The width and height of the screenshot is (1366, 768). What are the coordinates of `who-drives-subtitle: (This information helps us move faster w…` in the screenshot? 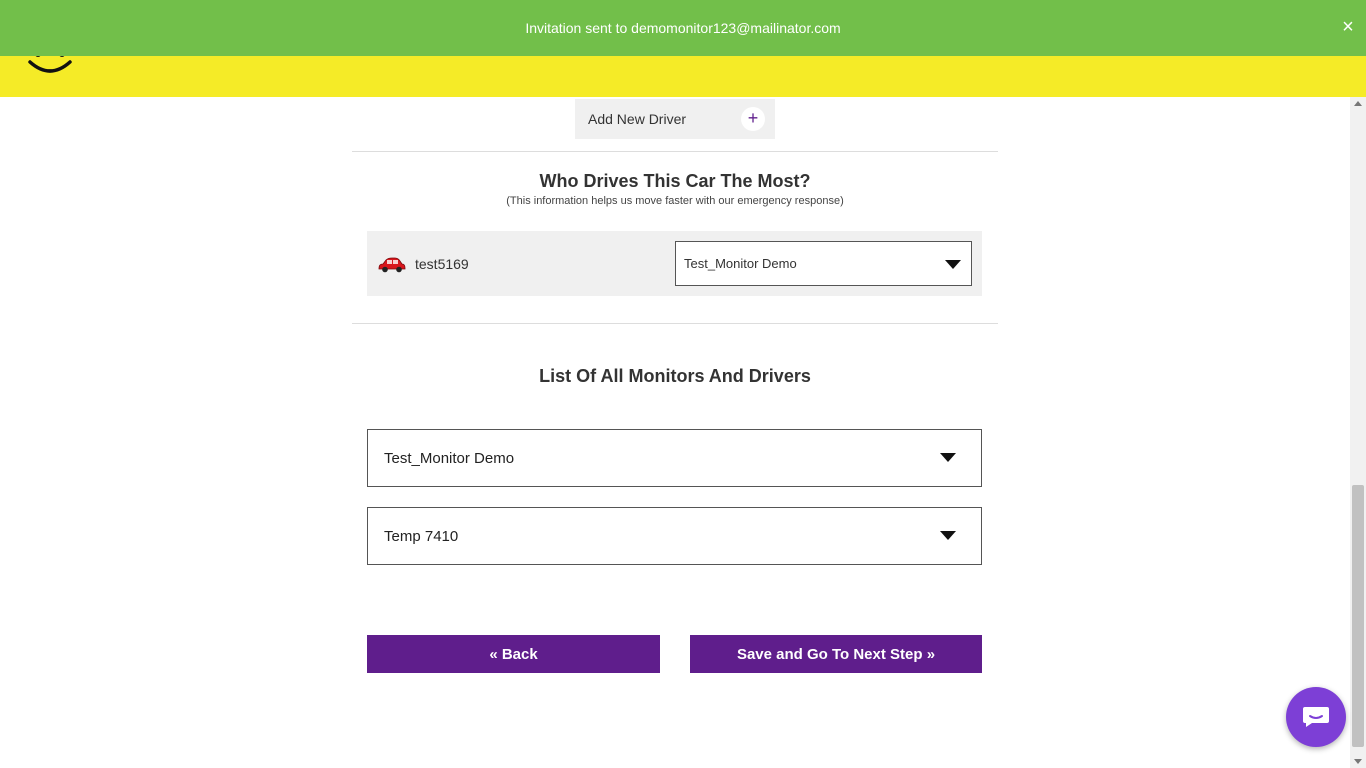 It's located at (675, 201).